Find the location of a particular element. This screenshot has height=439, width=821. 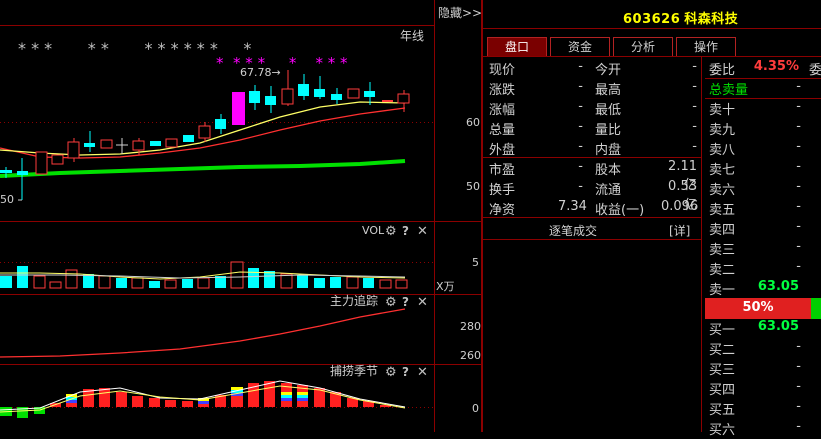

season-help-icon: ? is located at coordinates (405, 372).